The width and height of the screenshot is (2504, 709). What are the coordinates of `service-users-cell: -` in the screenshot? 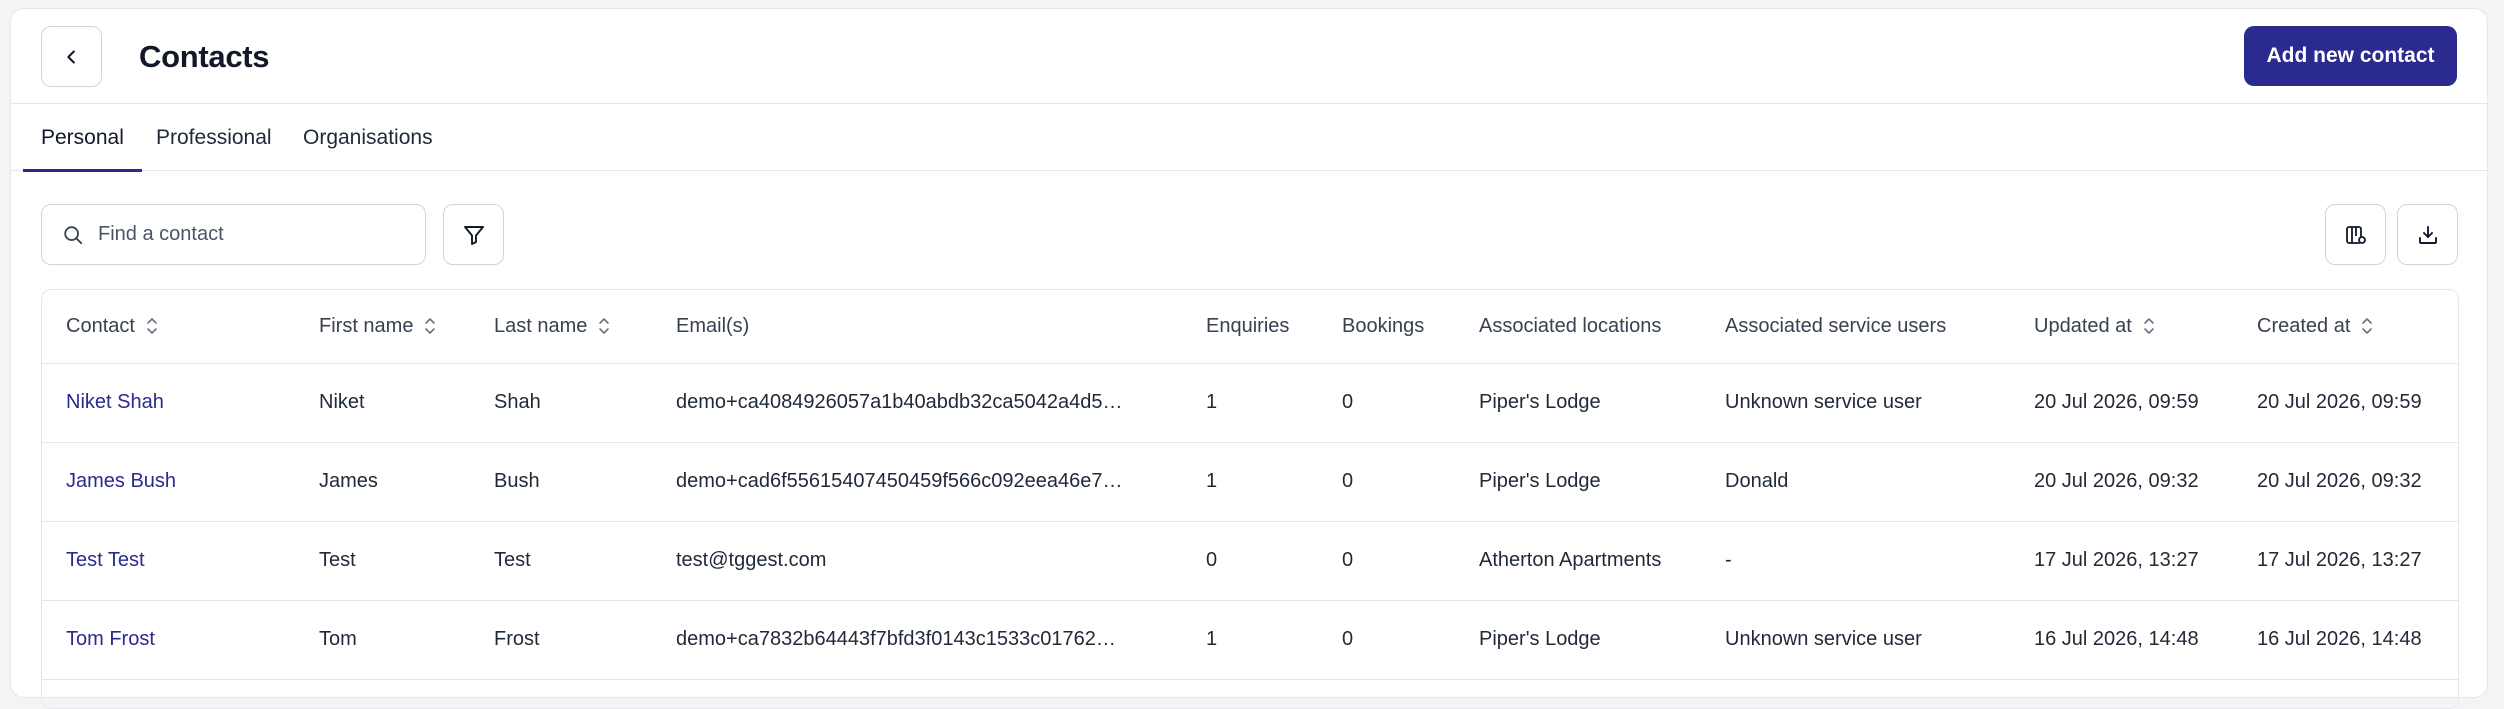 It's located at (1855, 561).